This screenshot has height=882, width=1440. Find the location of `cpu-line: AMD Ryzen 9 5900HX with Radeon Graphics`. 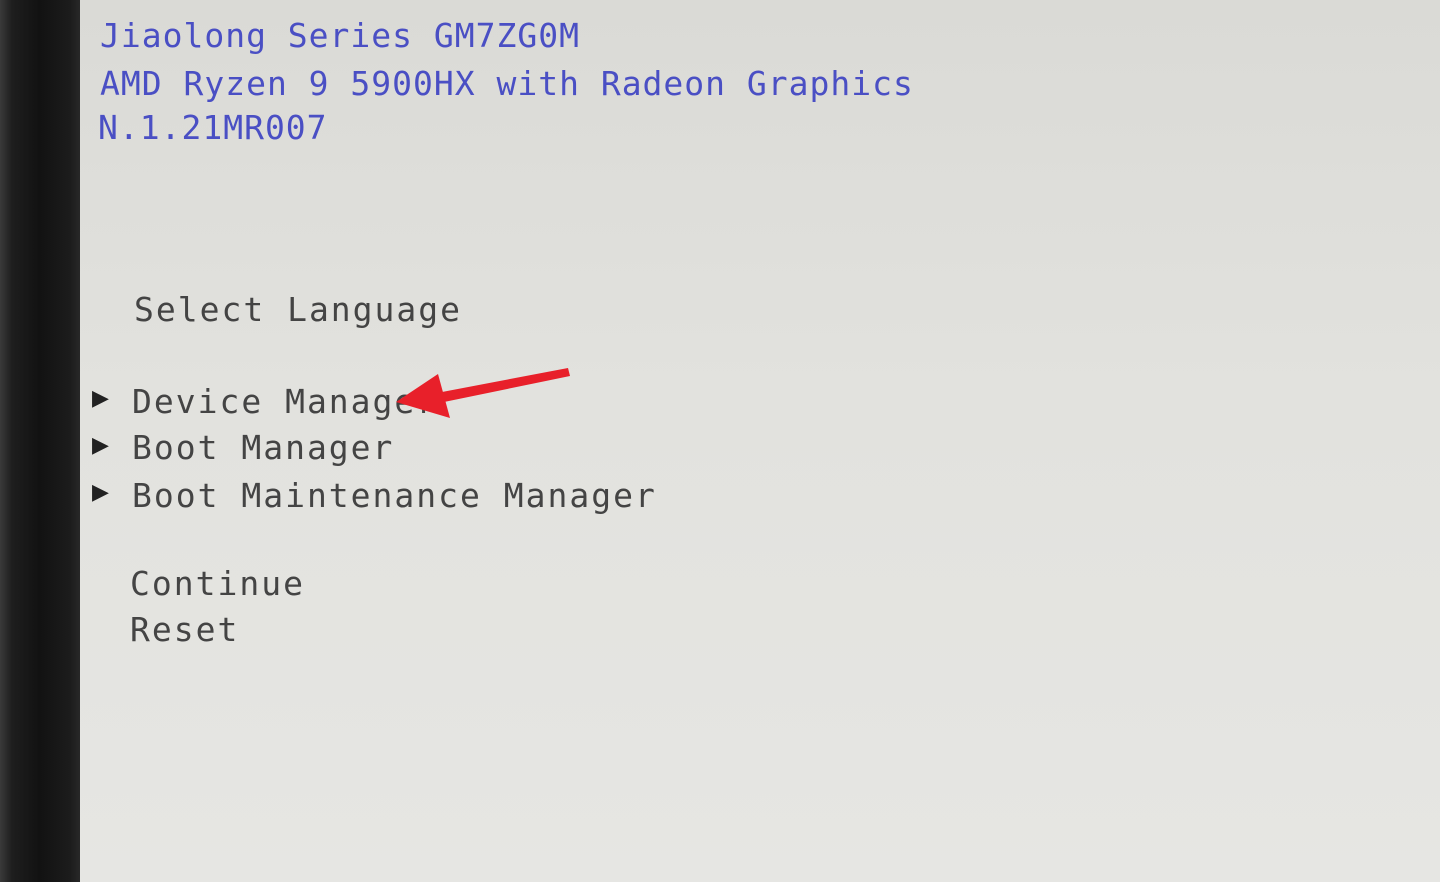

cpu-line: AMD Ryzen 9 5900HX with Radeon Graphics is located at coordinates (507, 83).